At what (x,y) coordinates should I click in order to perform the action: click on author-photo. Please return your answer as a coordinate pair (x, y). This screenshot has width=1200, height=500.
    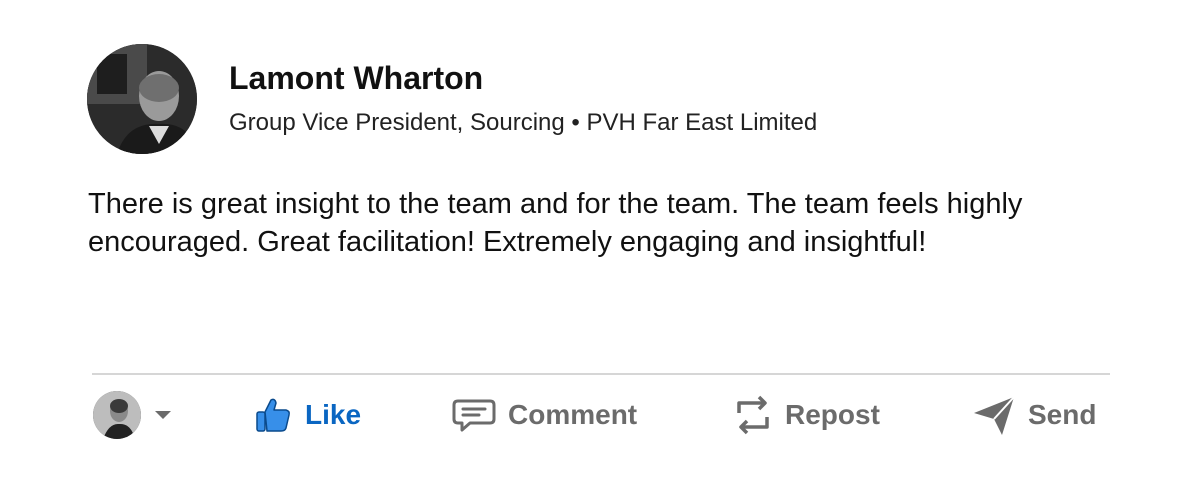
    Looking at the image, I should click on (142, 99).